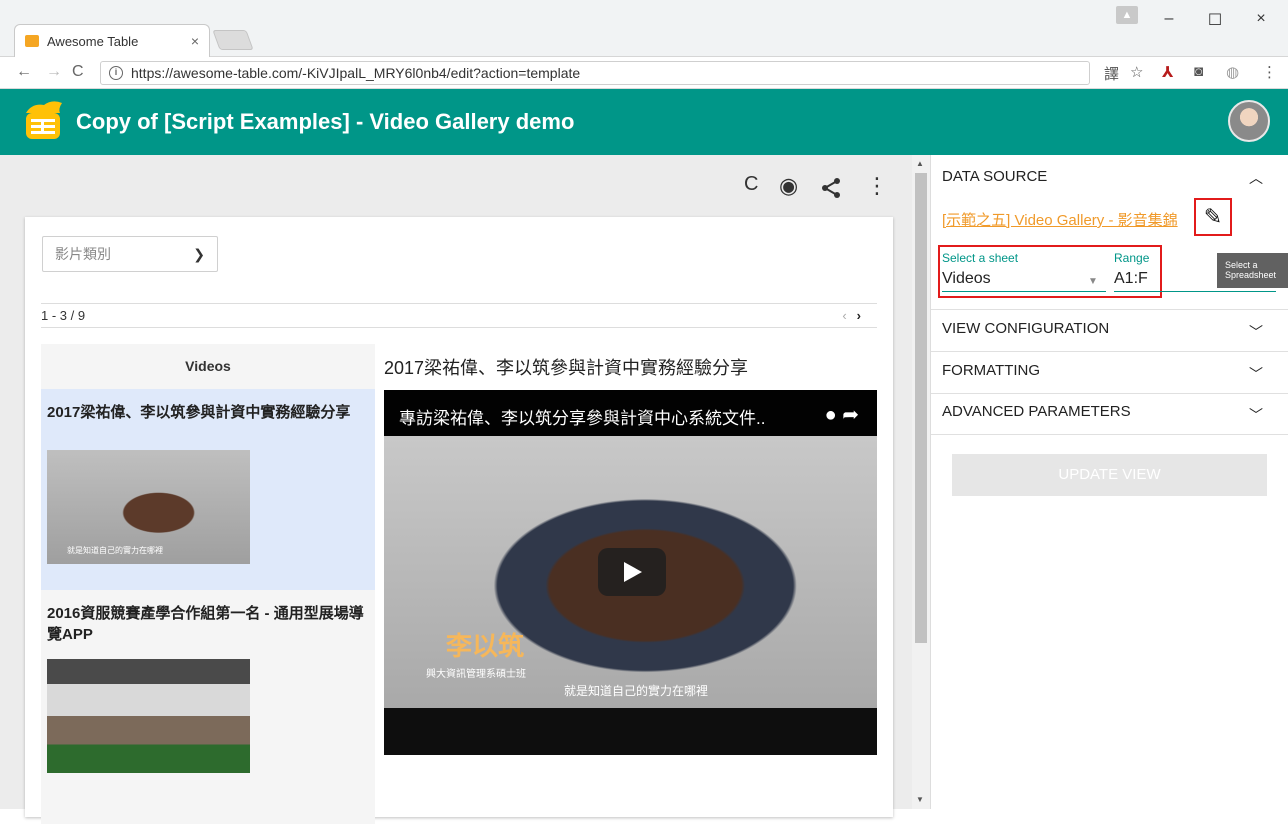 The image size is (1288, 824). What do you see at coordinates (1109, 475) in the screenshot?
I see `update-view-button: UPDATE VIEW` at bounding box center [1109, 475].